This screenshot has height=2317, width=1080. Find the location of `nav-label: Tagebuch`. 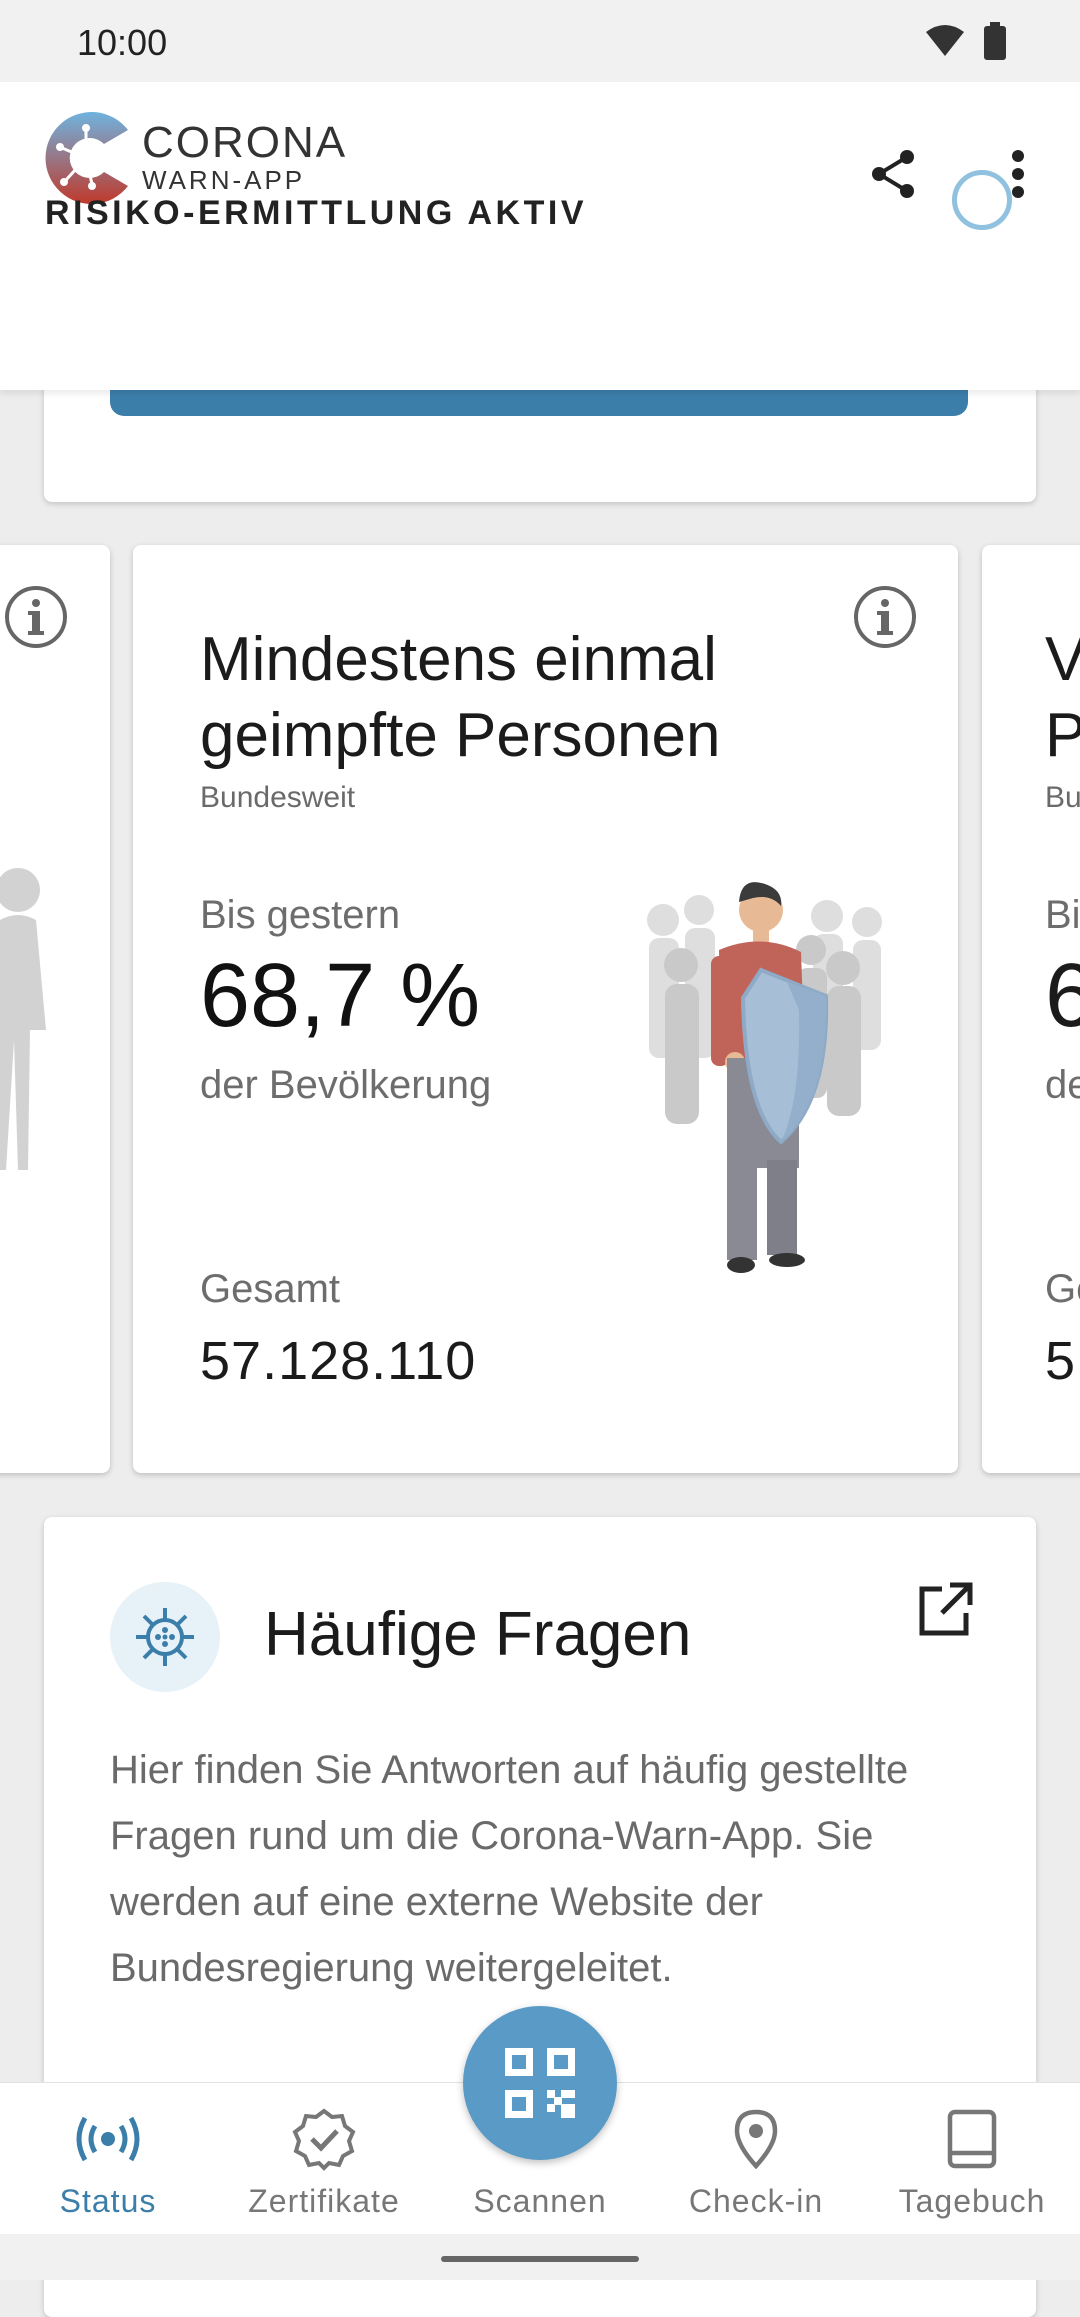

nav-label: Tagebuch is located at coordinates (972, 2201).